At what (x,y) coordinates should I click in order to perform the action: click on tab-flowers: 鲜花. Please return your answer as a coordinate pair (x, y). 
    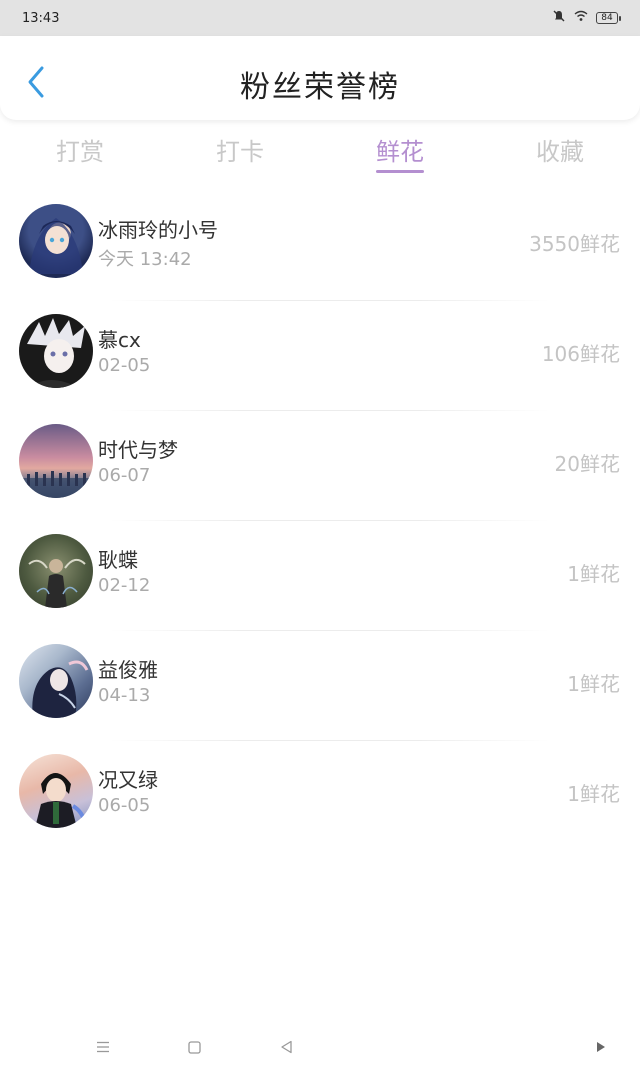
    Looking at the image, I should click on (400, 150).